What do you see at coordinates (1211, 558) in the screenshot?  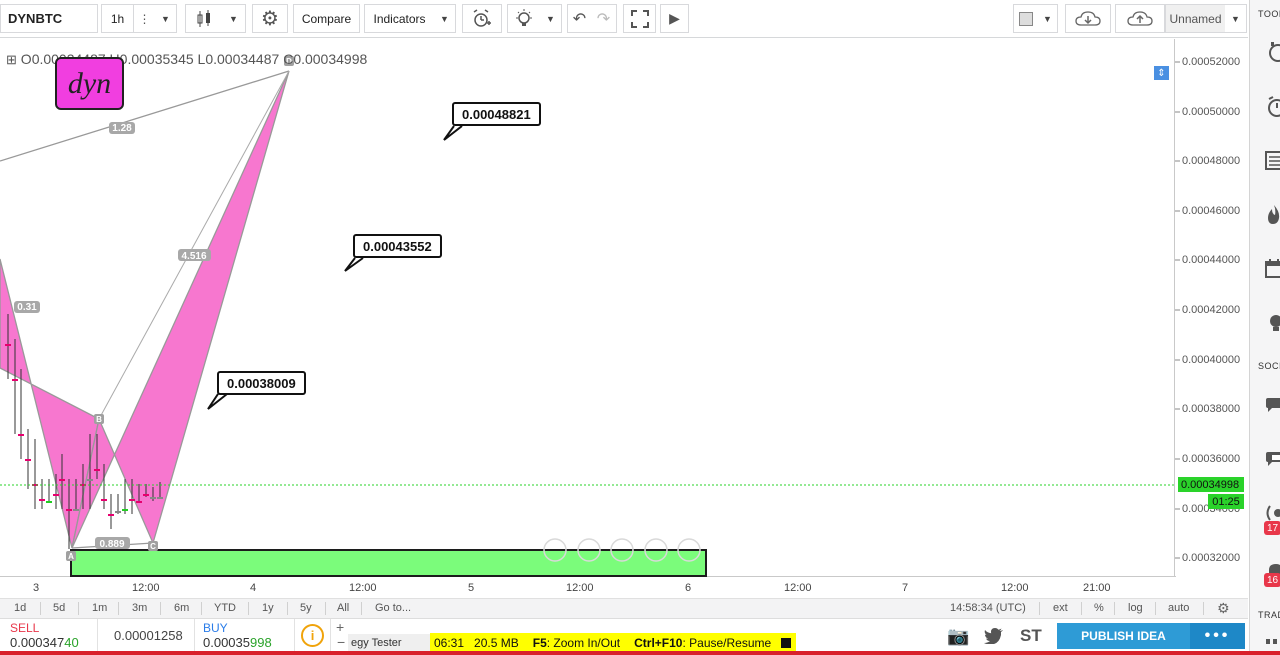 I see `price-tick: 0.00032000` at bounding box center [1211, 558].